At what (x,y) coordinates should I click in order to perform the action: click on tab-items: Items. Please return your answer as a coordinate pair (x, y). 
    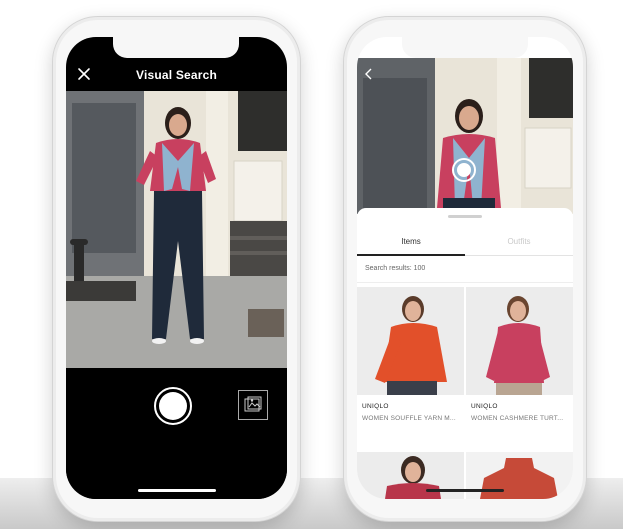
    Looking at the image, I should click on (411, 242).